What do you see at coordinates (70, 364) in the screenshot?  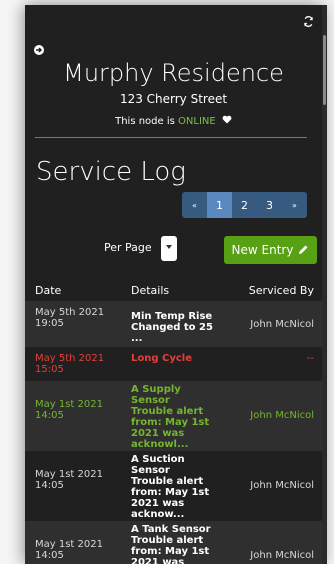 I see `row-date: May 5th 2021 15:05` at bounding box center [70, 364].